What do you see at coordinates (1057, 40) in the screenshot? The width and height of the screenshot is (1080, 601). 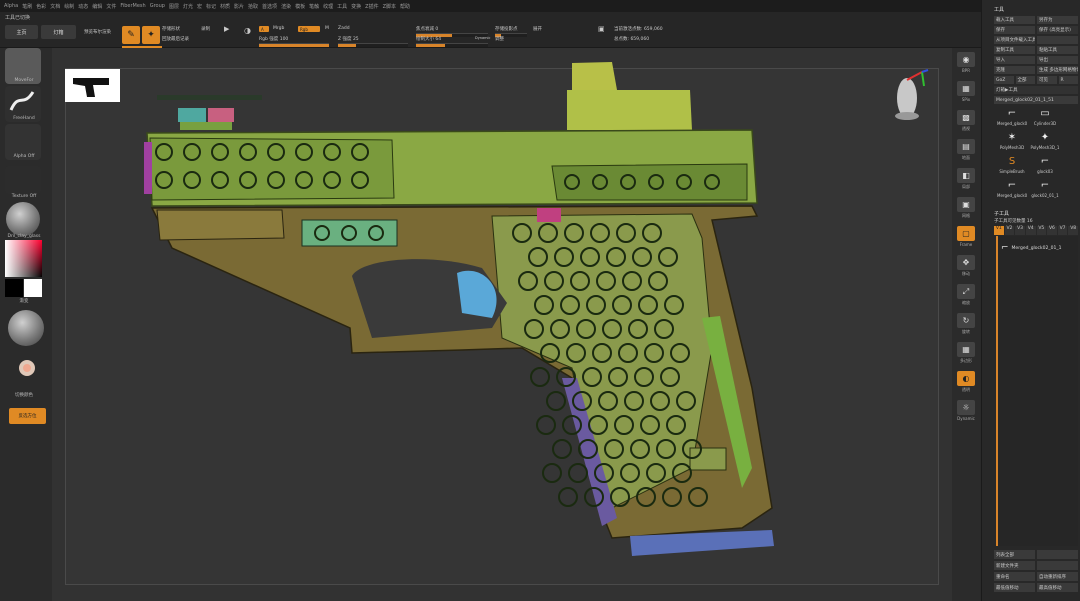 I see `tool-action-button` at bounding box center [1057, 40].